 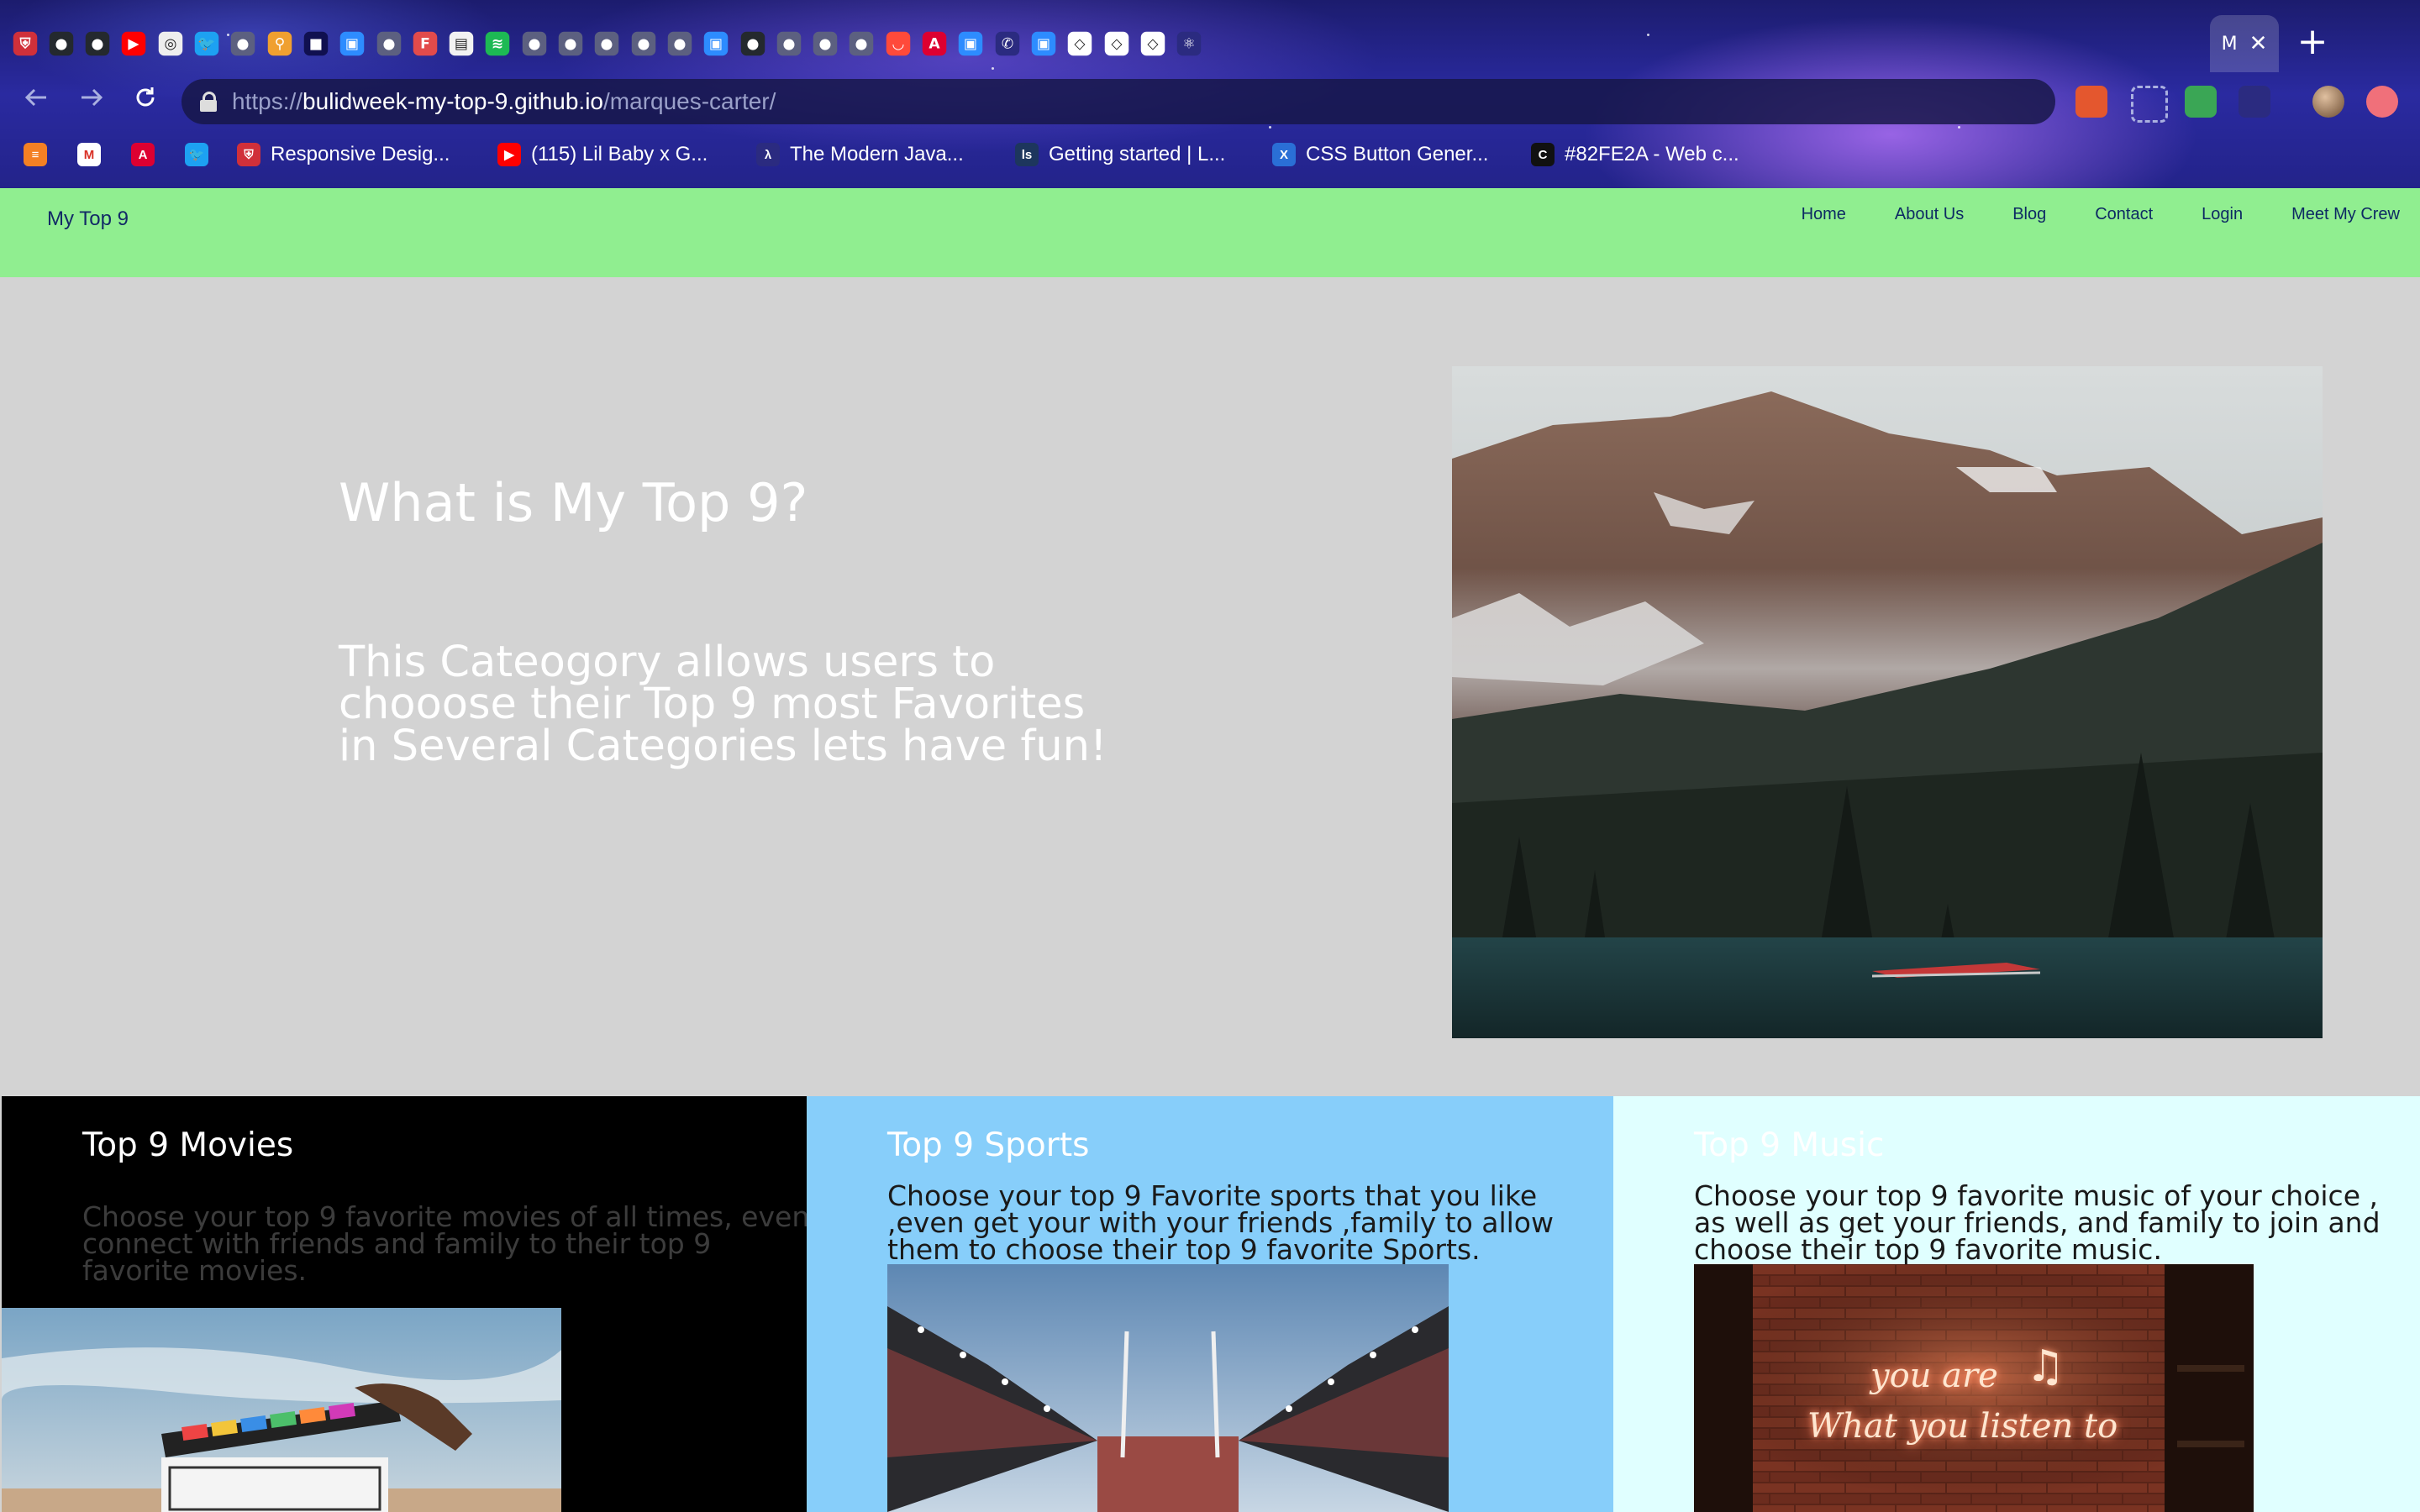 I want to click on browser-tab: ✆, so click(x=1007, y=43).